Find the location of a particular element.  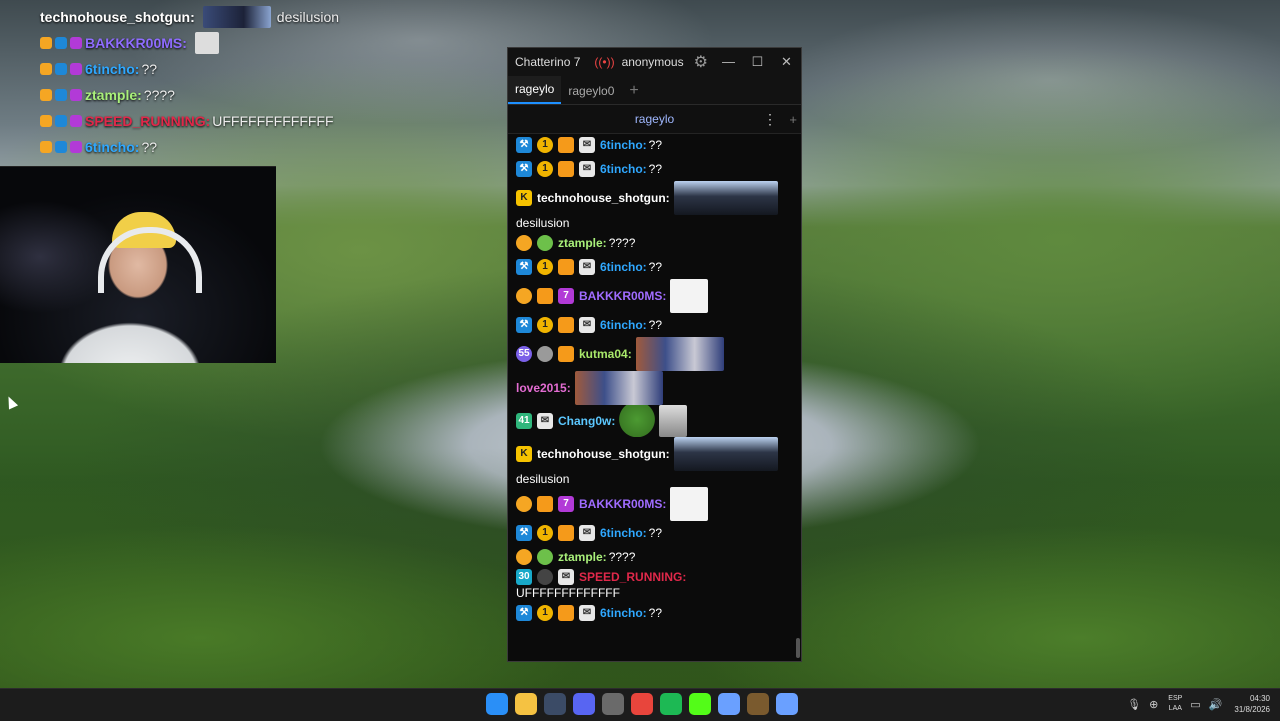

clock: 04:30 31/8/2026 is located at coordinates (1252, 704).